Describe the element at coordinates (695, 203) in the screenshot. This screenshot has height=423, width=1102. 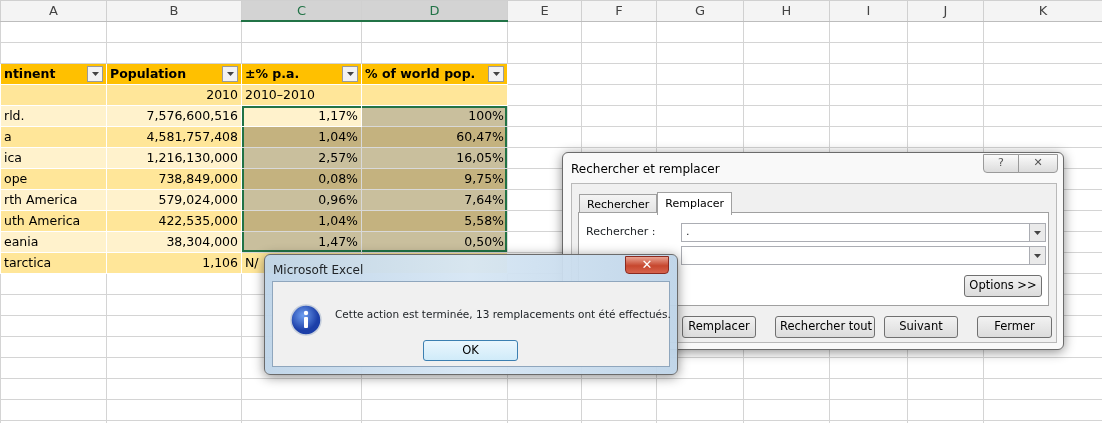
I see `tab: Remplacer` at that location.